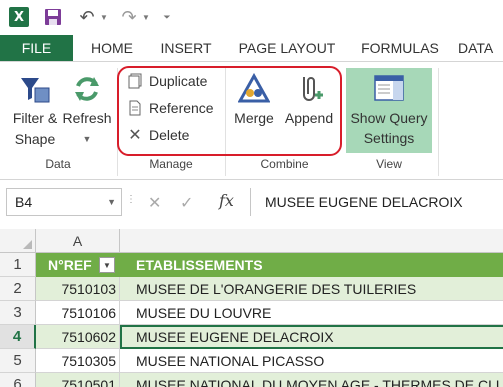 The width and height of the screenshot is (503, 387). Describe the element at coordinates (311, 361) in the screenshot. I see `cell-etablissement: MUSEE NATIONAL PICASSO` at that location.